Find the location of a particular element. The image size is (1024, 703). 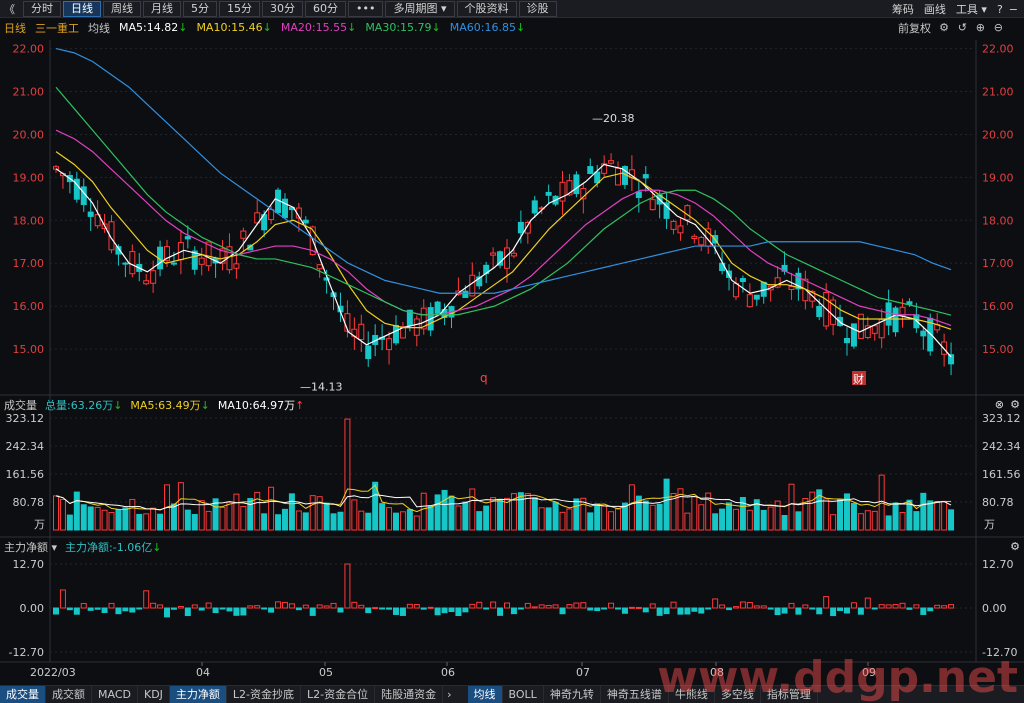

overlay-tab: 多空线 is located at coordinates (738, 694).